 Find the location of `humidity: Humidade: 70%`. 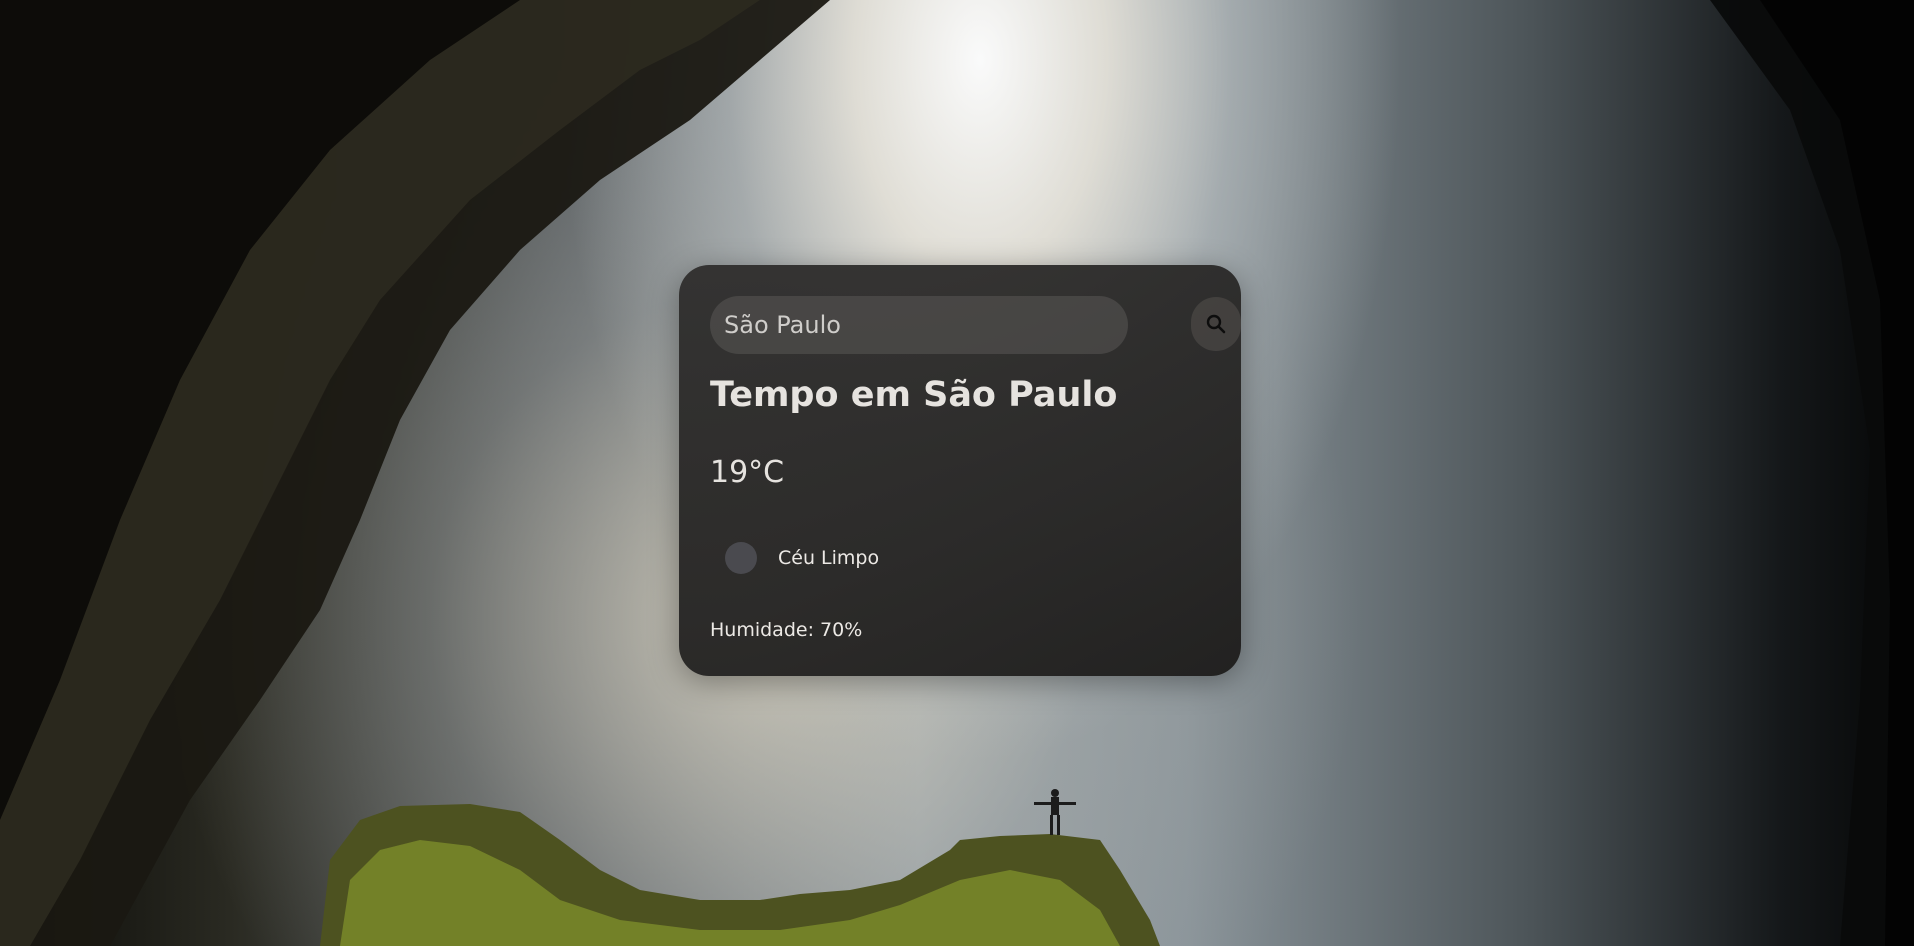

humidity: Humidade: 70% is located at coordinates (786, 630).